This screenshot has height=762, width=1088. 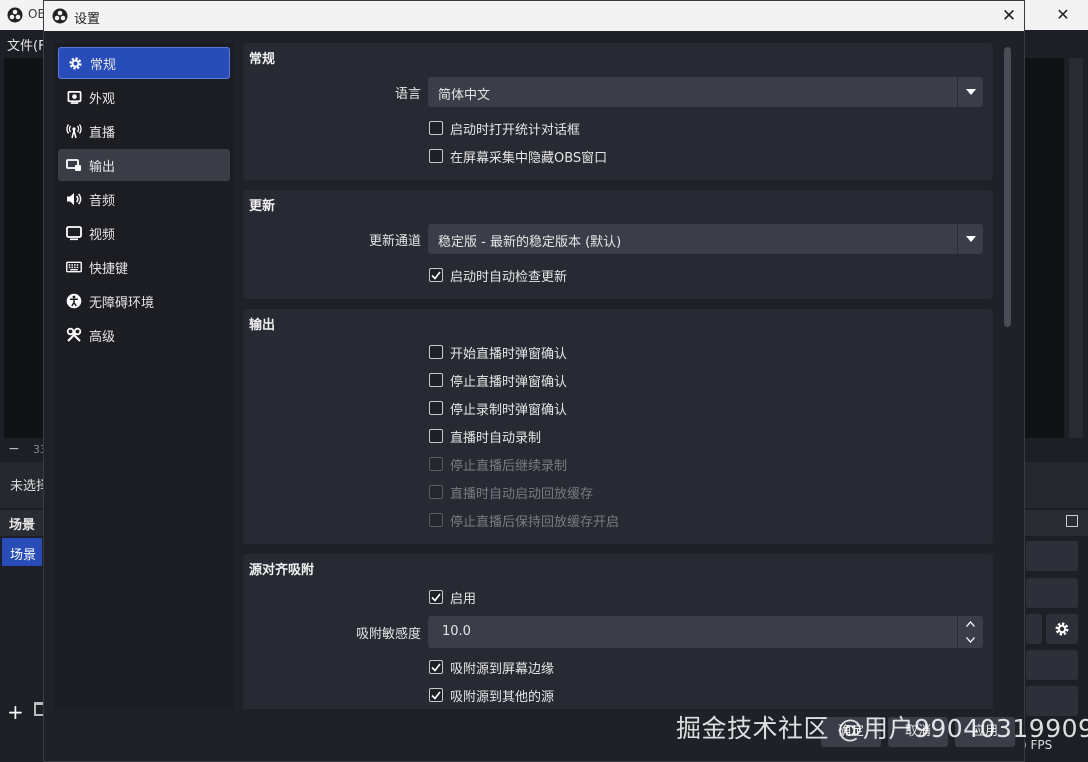 I want to click on keep-recording-checkbox: 停止直播后继续录制, so click(x=498, y=464).